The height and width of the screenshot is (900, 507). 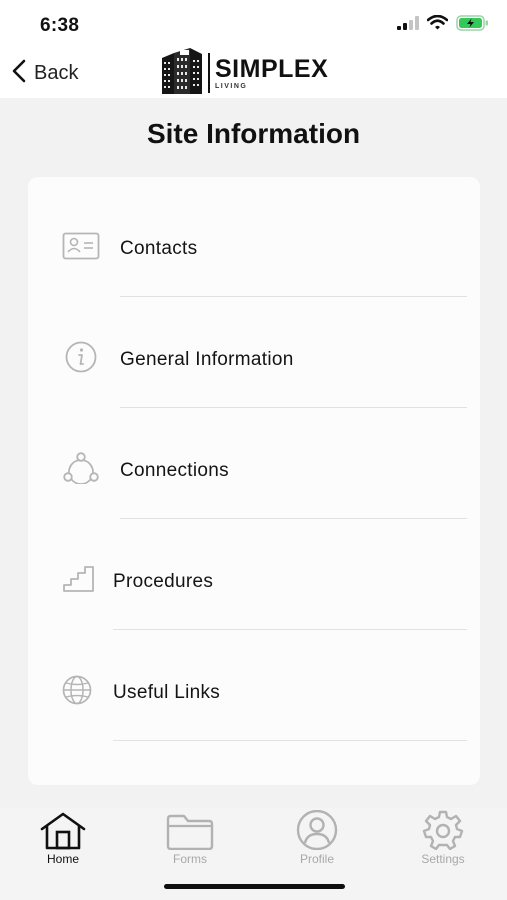 I want to click on tab-label: Profile, so click(x=316, y=859).